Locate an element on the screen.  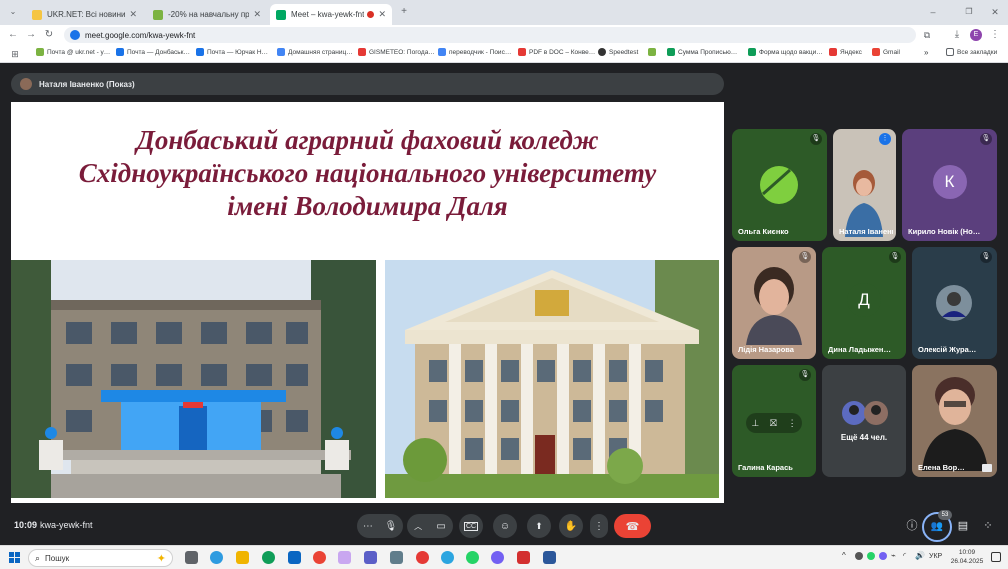
task-view-icon is located at coordinates (191, 557).